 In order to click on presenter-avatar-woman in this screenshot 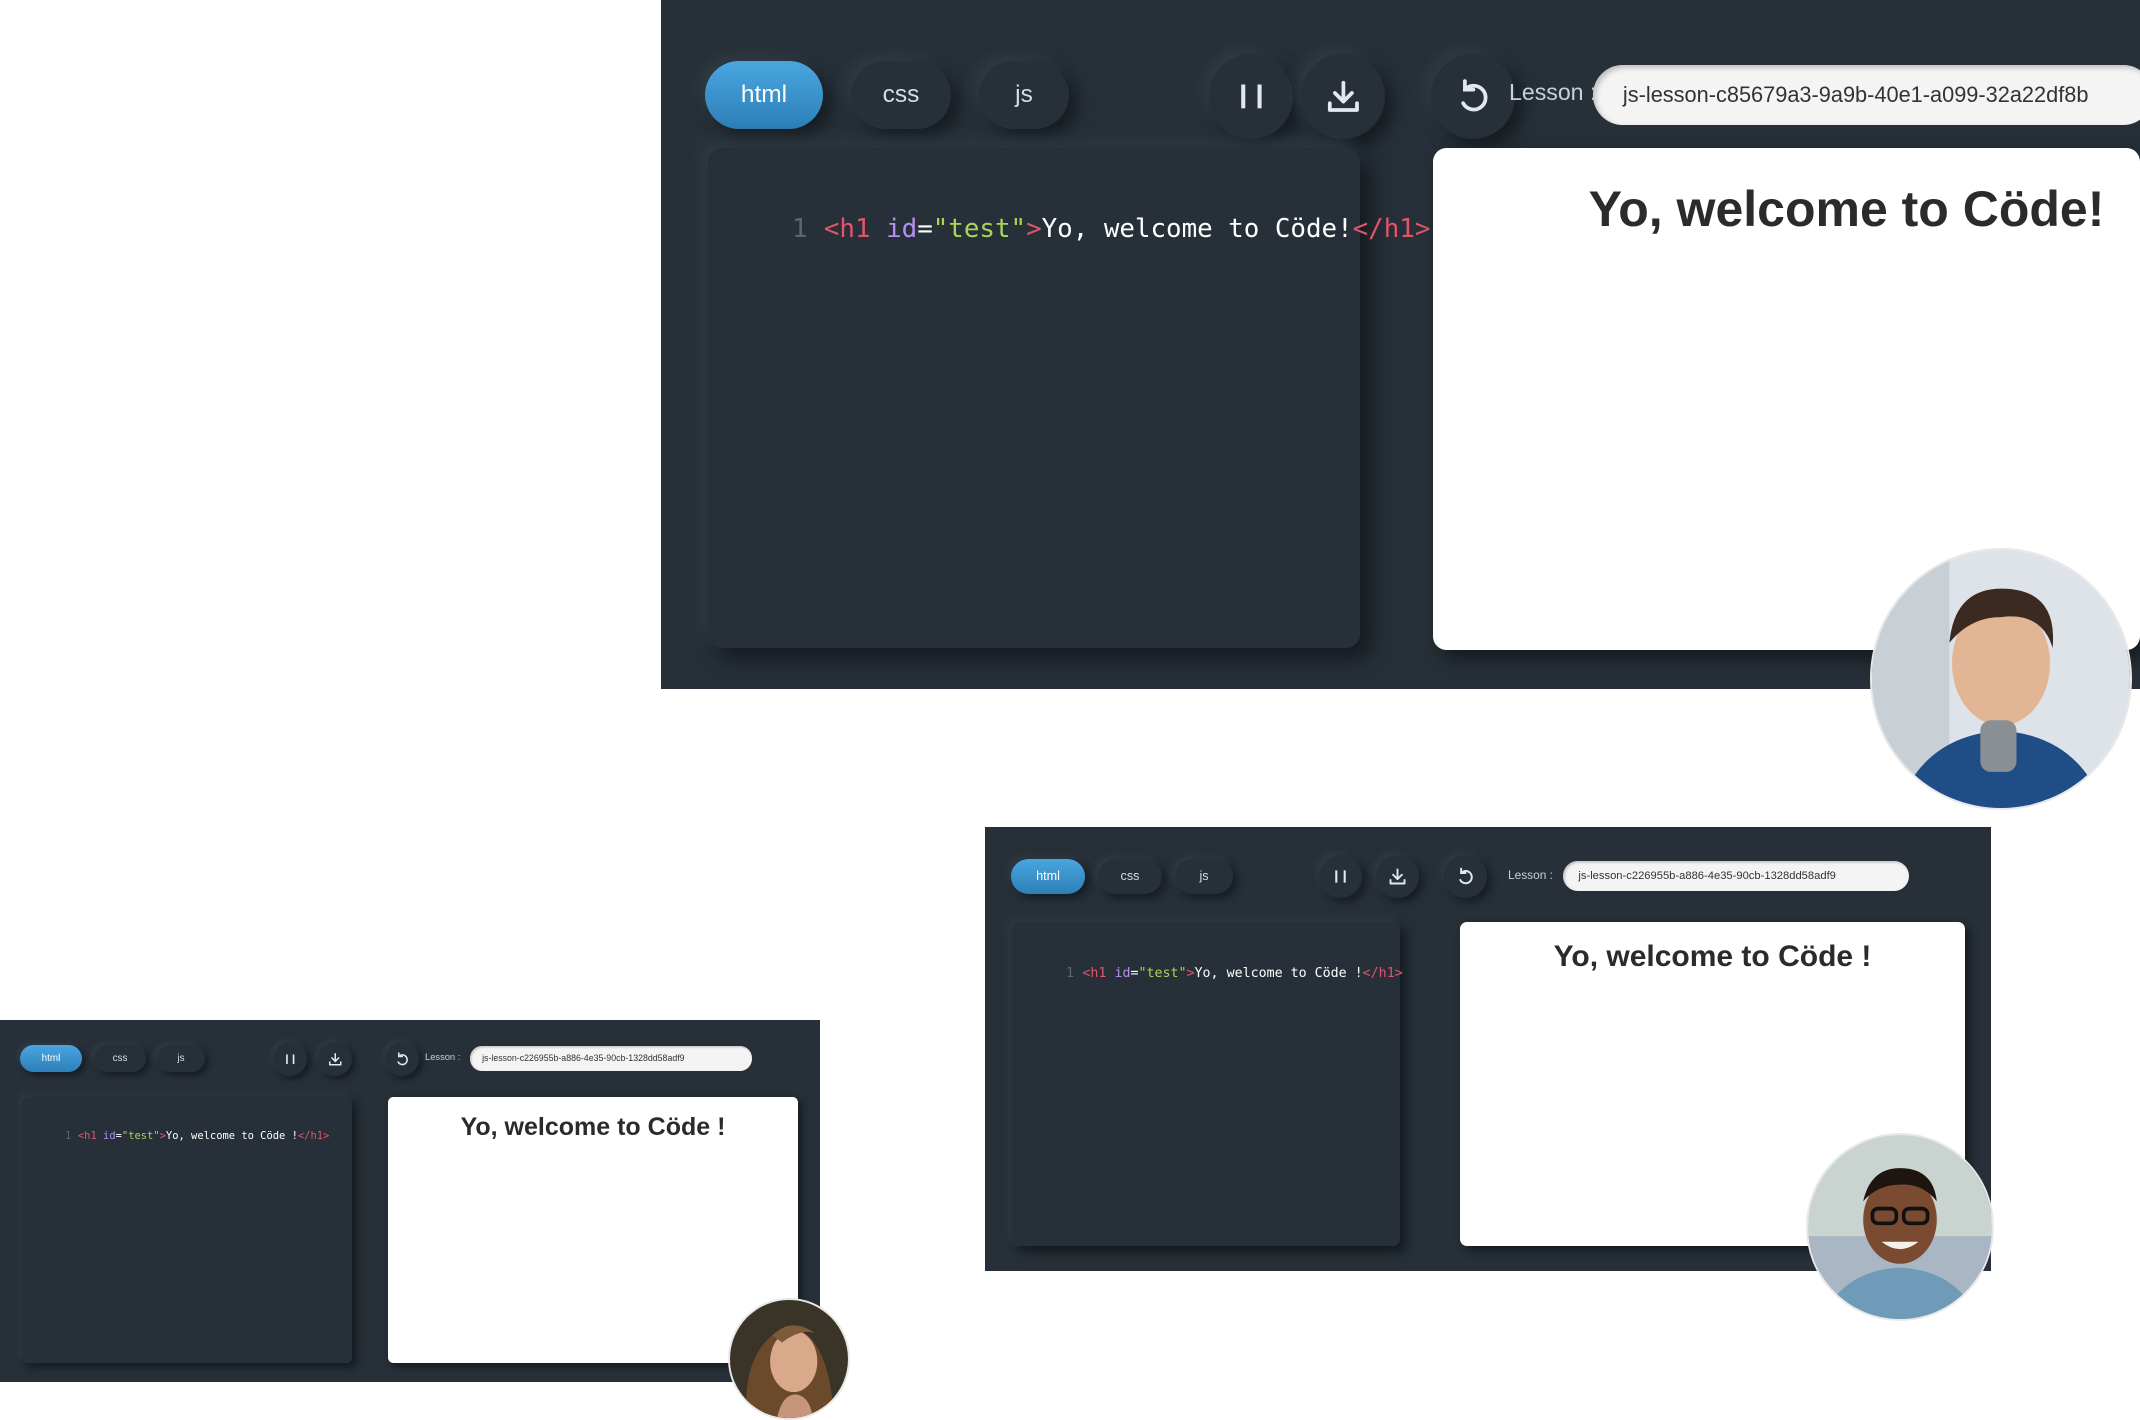, I will do `click(789, 1359)`.